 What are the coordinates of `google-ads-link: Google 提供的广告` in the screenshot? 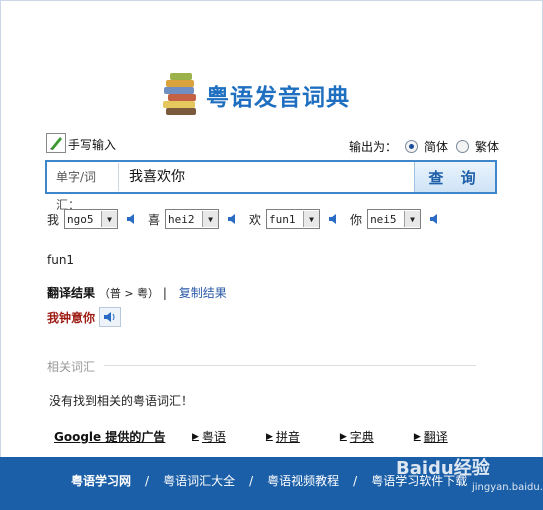 It's located at (123, 436).